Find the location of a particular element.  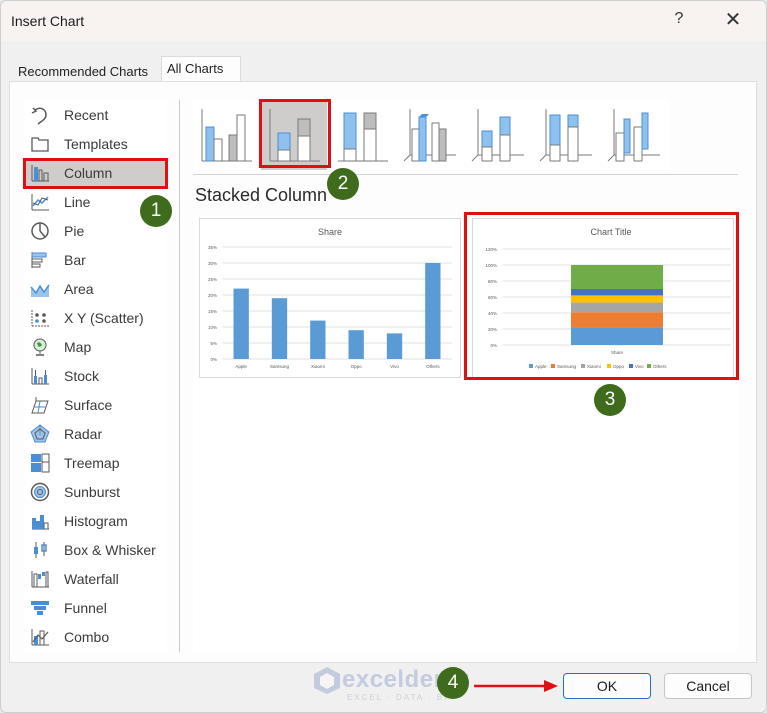

subtype-title: Stacked Column is located at coordinates (261, 195).